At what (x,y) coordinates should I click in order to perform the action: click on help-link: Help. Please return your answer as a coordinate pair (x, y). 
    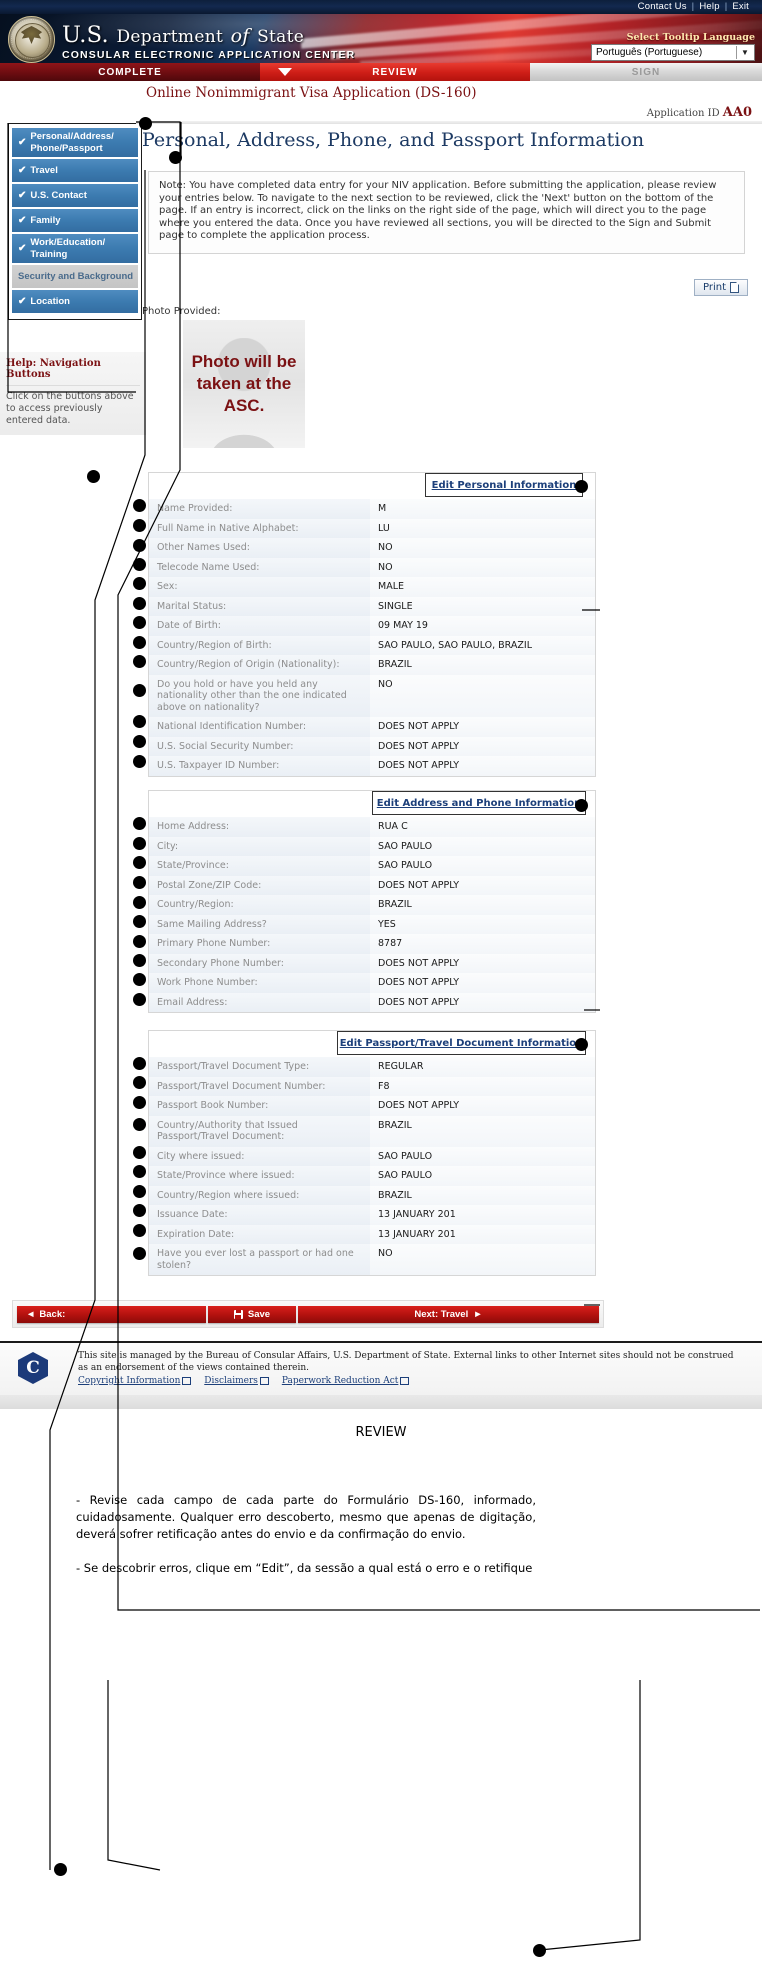
    Looking at the image, I should click on (709, 6).